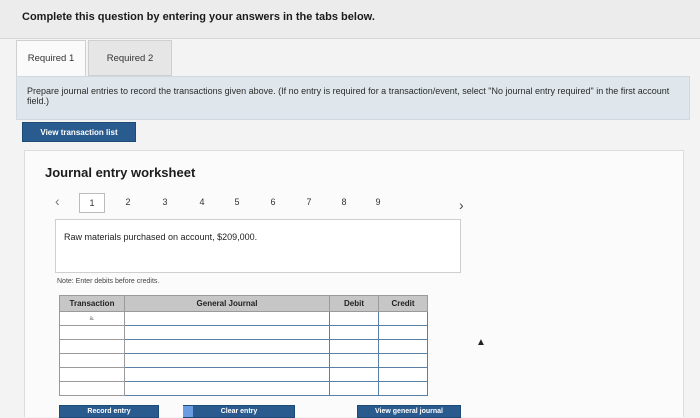 The height and width of the screenshot is (418, 700). Describe the element at coordinates (378, 202) in the screenshot. I see `nav-page-9: 9` at that location.